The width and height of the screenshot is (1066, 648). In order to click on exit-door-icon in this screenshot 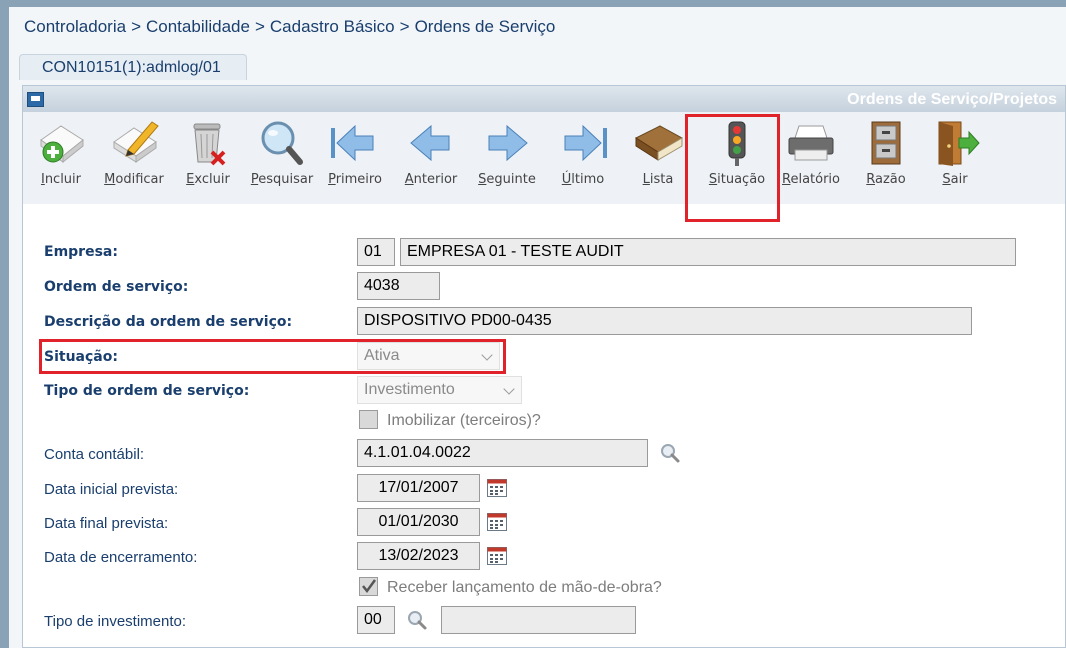, I will do `click(959, 143)`.